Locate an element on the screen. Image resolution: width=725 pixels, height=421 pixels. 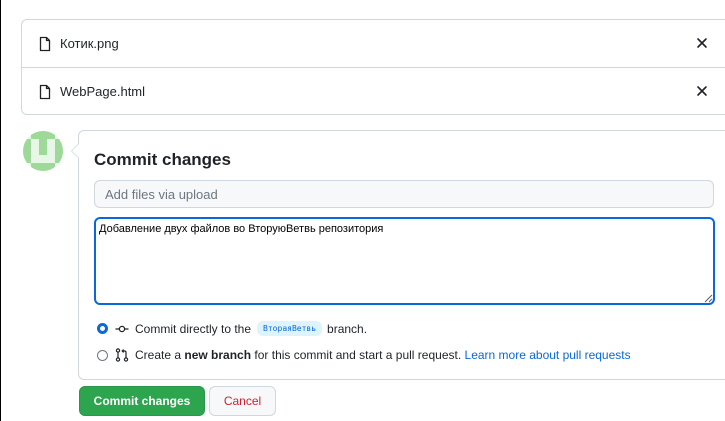
git-commit-icon is located at coordinates (122, 328).